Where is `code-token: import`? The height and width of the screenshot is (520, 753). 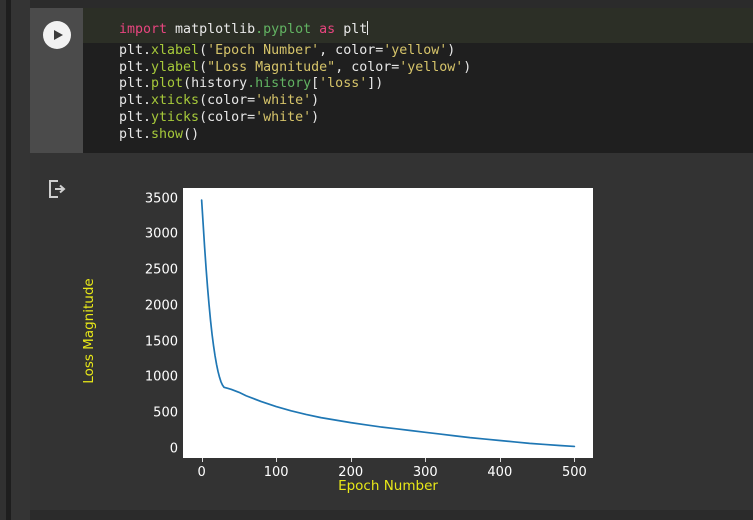
code-token: import is located at coordinates (143, 29).